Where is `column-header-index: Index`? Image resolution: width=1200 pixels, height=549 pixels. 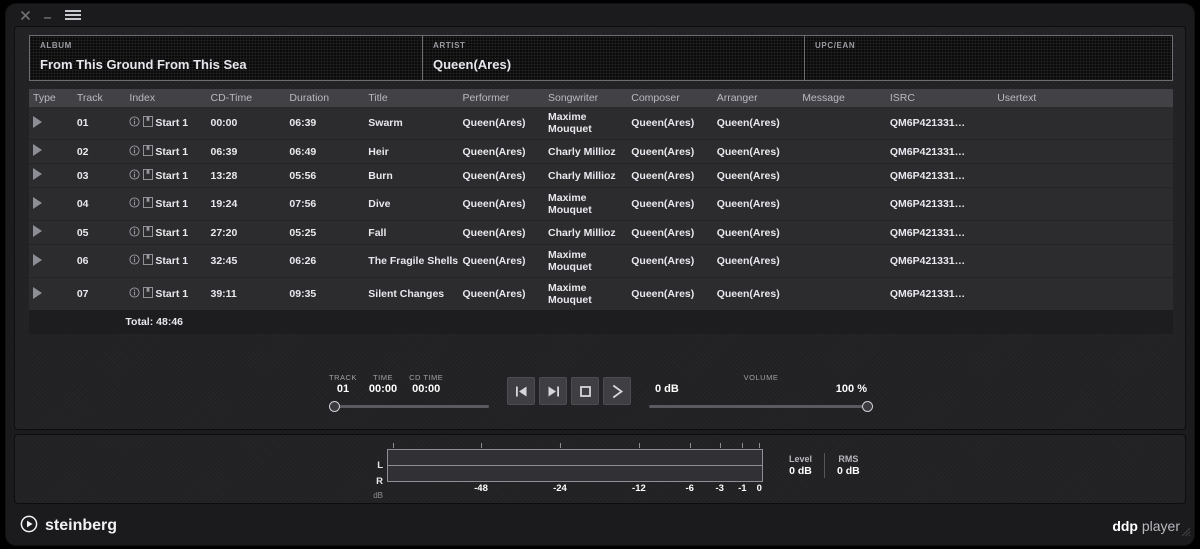 column-header-index: Index is located at coordinates (166, 98).